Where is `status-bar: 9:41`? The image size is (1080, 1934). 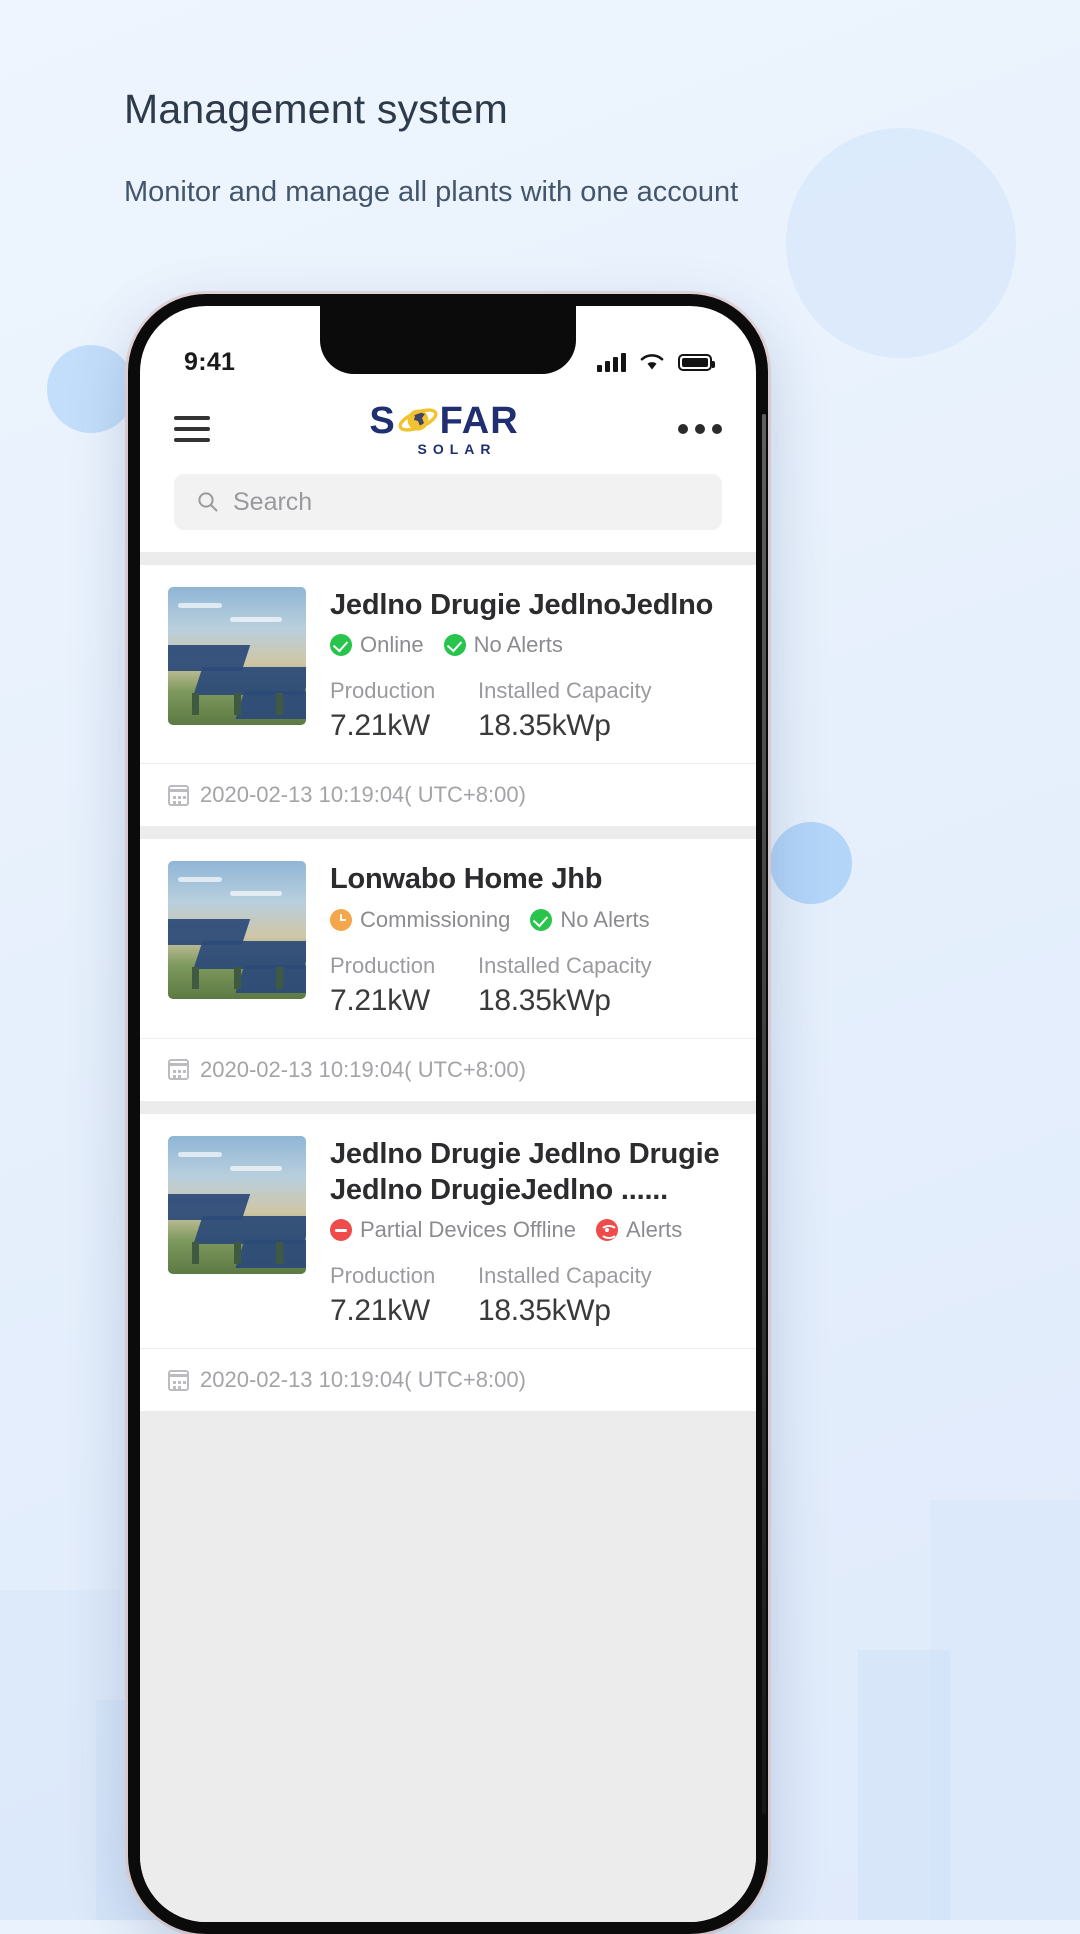
status-bar: 9:41 is located at coordinates (448, 349).